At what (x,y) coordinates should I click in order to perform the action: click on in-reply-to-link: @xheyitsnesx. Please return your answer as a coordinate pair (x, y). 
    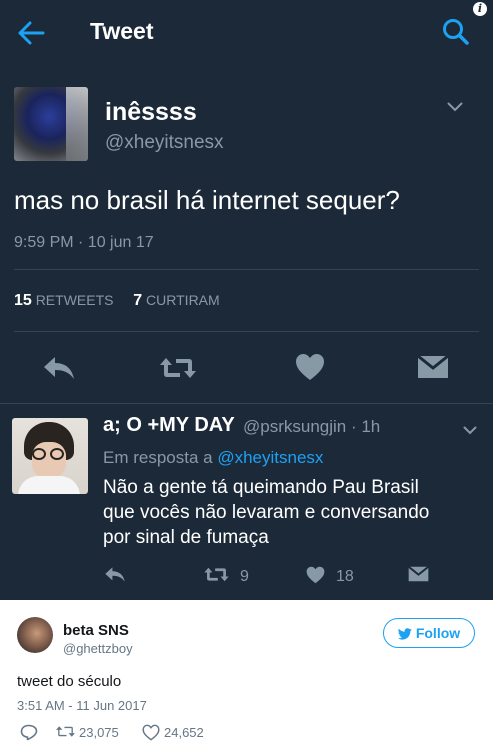
    Looking at the image, I should click on (270, 457).